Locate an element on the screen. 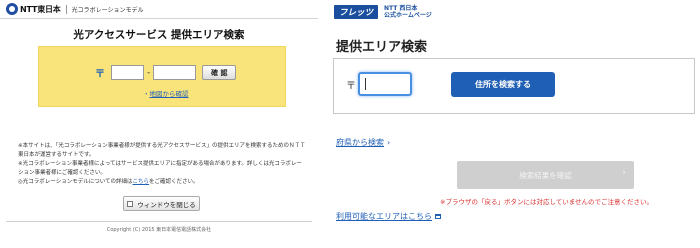 This screenshot has height=248, width=700. search-address-button: 住所を検索する is located at coordinates (503, 84).